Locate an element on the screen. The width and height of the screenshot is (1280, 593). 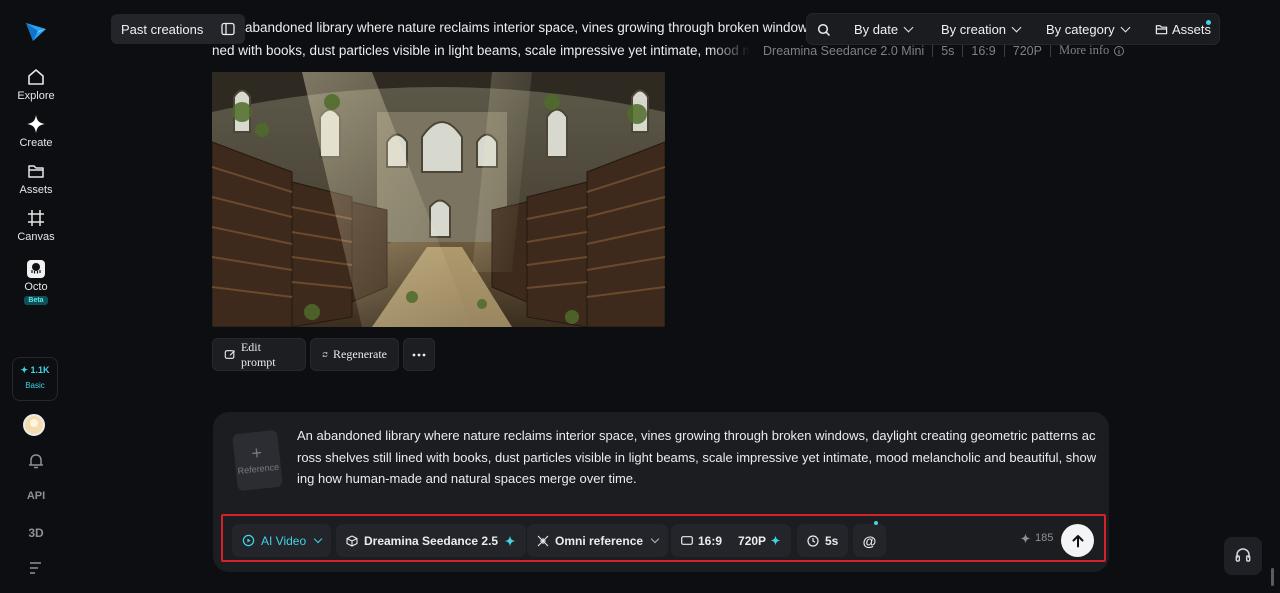
sidebar-item-create: Create is located at coordinates (36, 131).